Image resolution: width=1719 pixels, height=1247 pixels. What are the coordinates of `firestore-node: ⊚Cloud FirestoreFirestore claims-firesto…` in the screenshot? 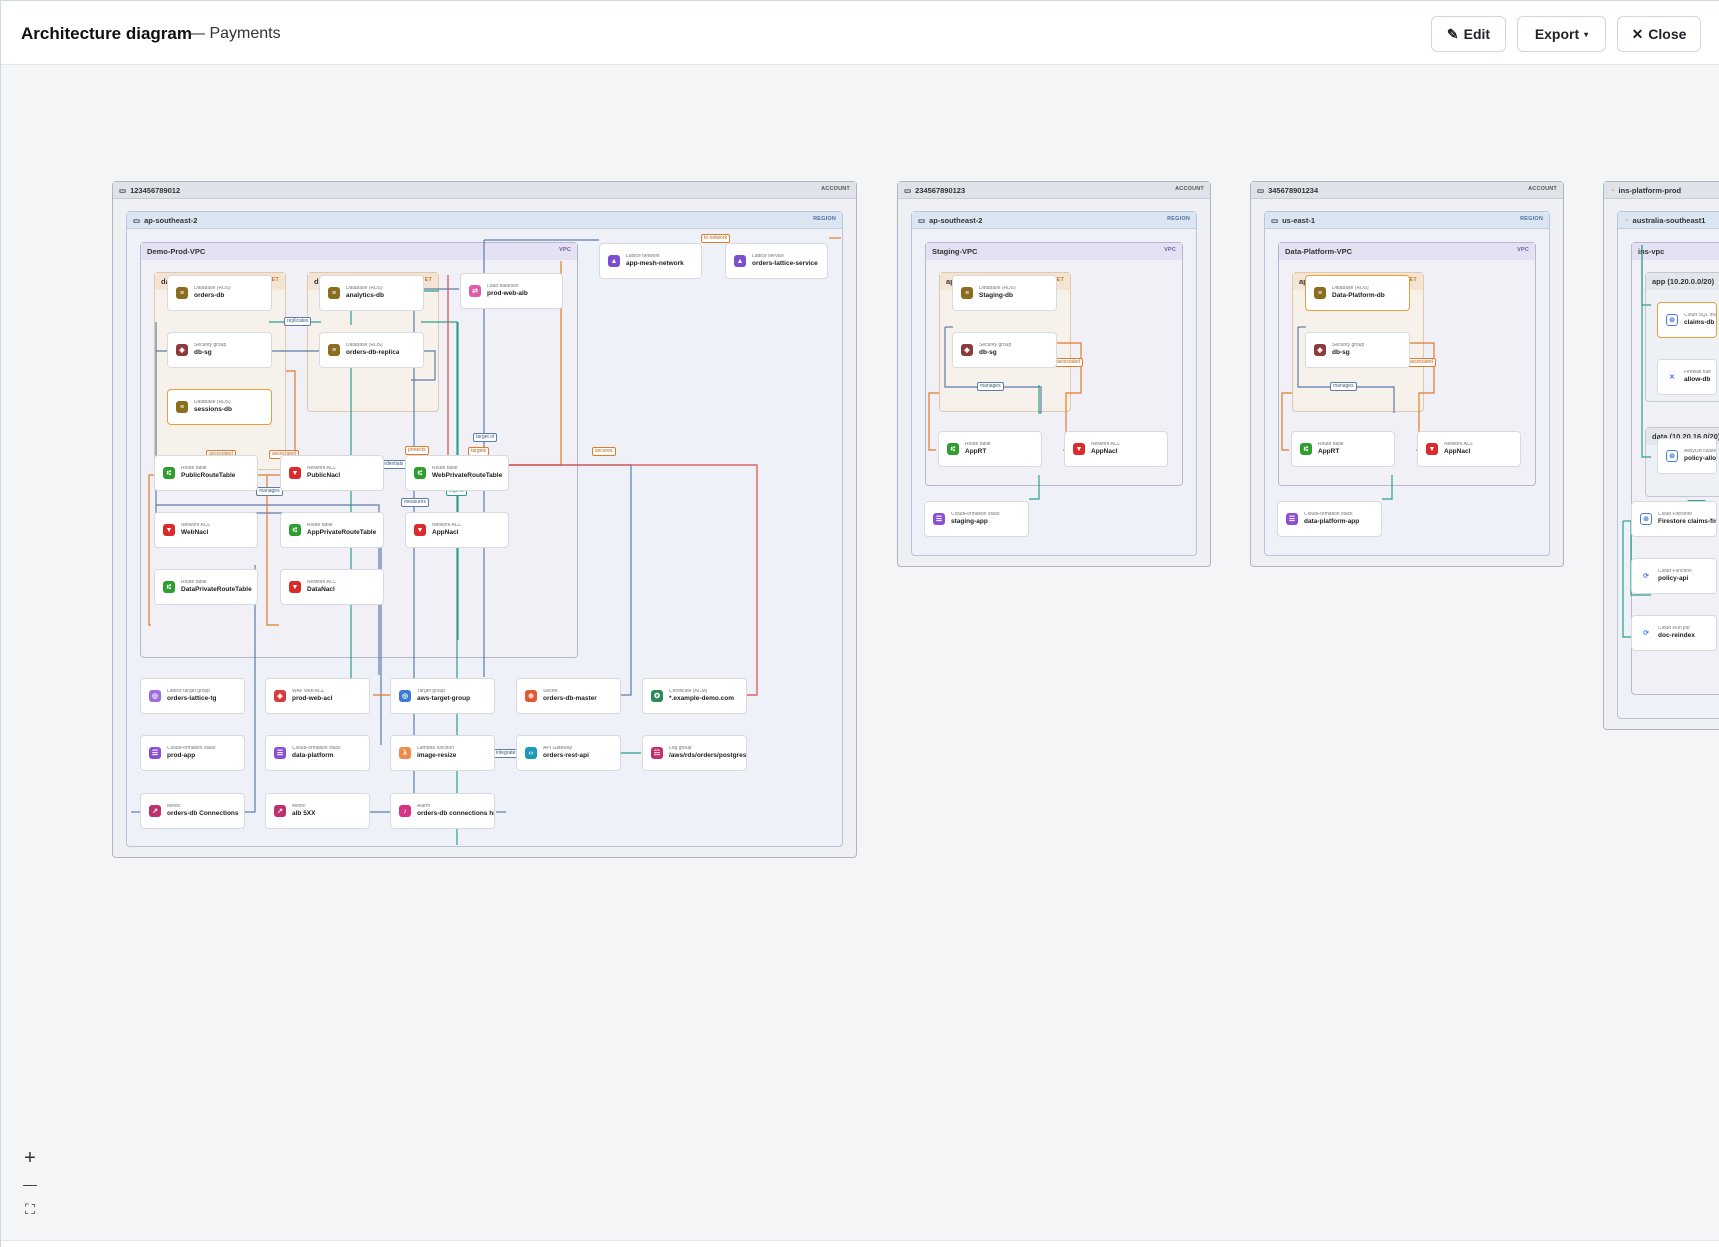 It's located at (1674, 519).